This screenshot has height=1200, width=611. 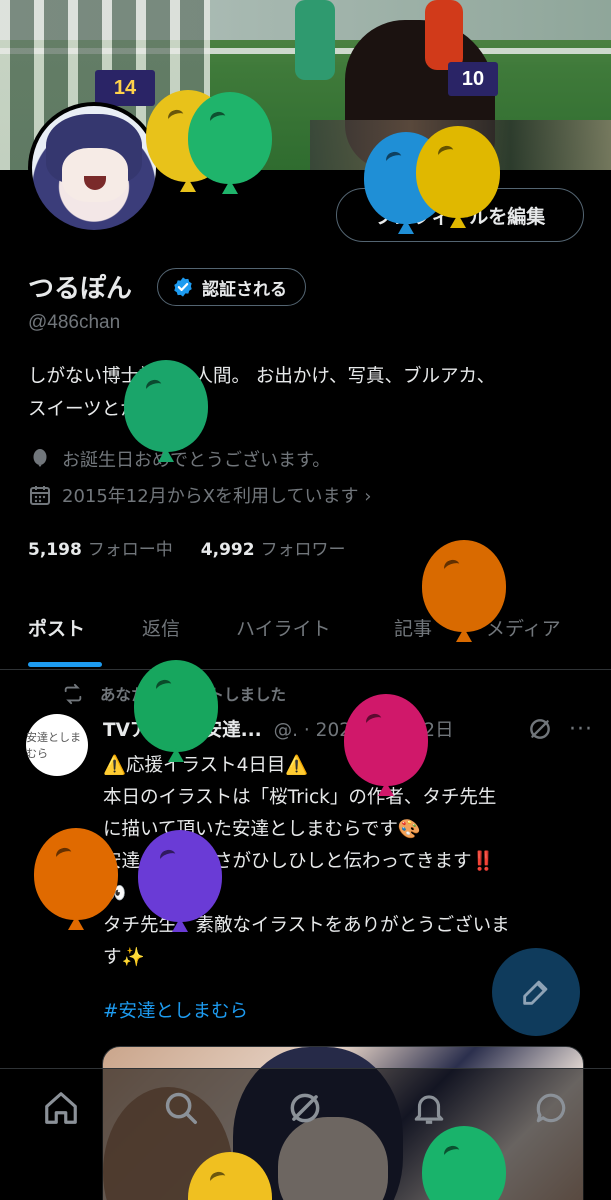 What do you see at coordinates (61, 1108) in the screenshot?
I see `home-icon` at bounding box center [61, 1108].